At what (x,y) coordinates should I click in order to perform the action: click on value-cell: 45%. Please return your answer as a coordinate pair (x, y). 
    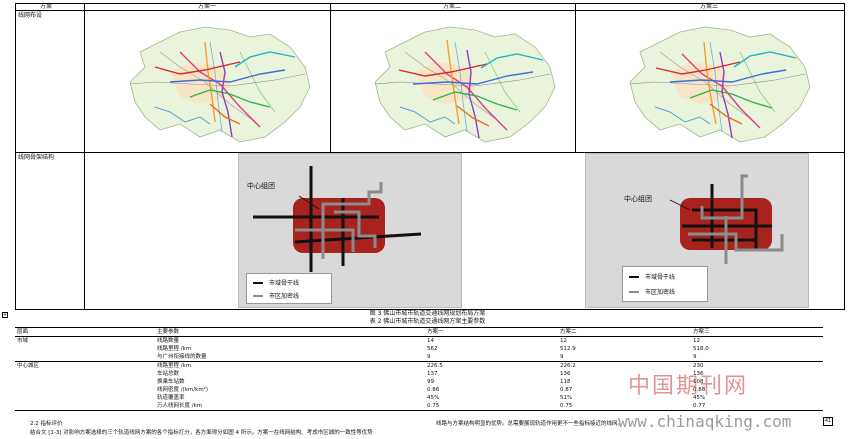
    Looking at the image, I should click on (433, 398).